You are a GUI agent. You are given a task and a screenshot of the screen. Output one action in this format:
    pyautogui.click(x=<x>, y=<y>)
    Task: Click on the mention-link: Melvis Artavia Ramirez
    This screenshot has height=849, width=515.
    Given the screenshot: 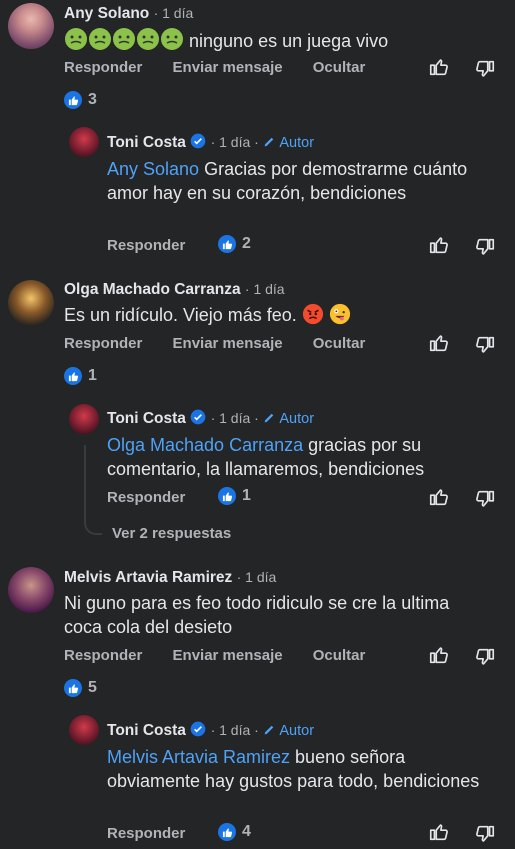 What is the action you would take?
    pyautogui.click(x=198, y=757)
    